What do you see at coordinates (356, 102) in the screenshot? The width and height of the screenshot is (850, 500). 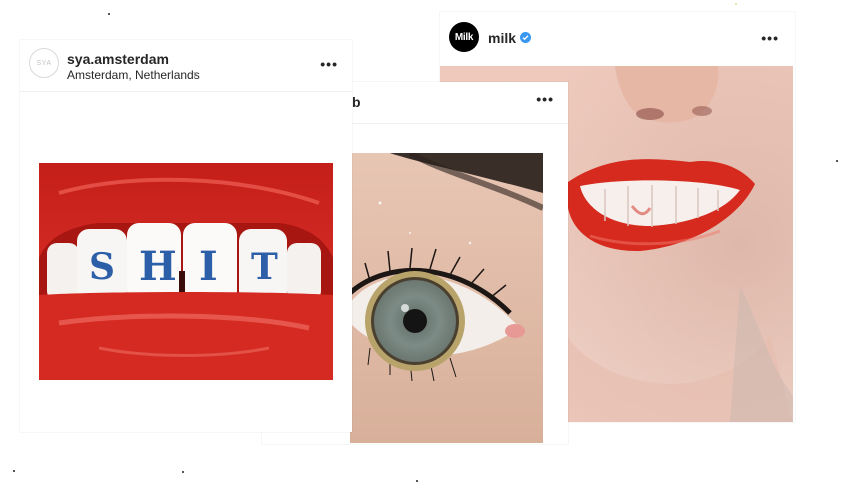 I see `username: b` at bounding box center [356, 102].